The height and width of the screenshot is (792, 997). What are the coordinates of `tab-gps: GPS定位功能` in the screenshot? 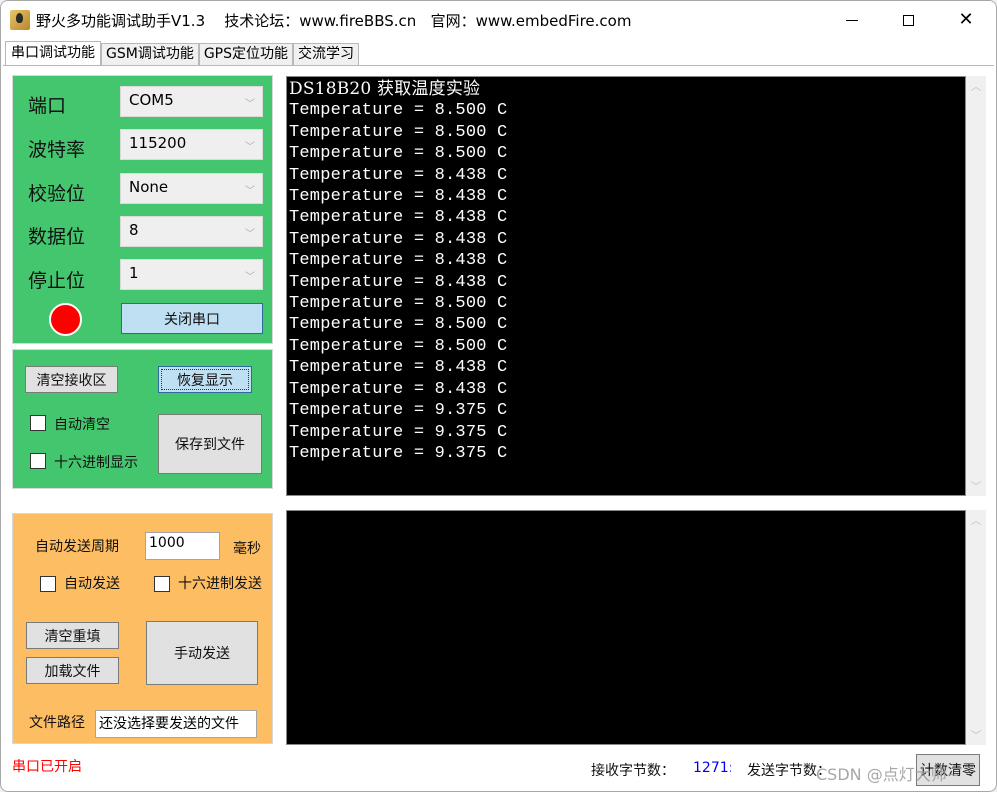 It's located at (246, 54).